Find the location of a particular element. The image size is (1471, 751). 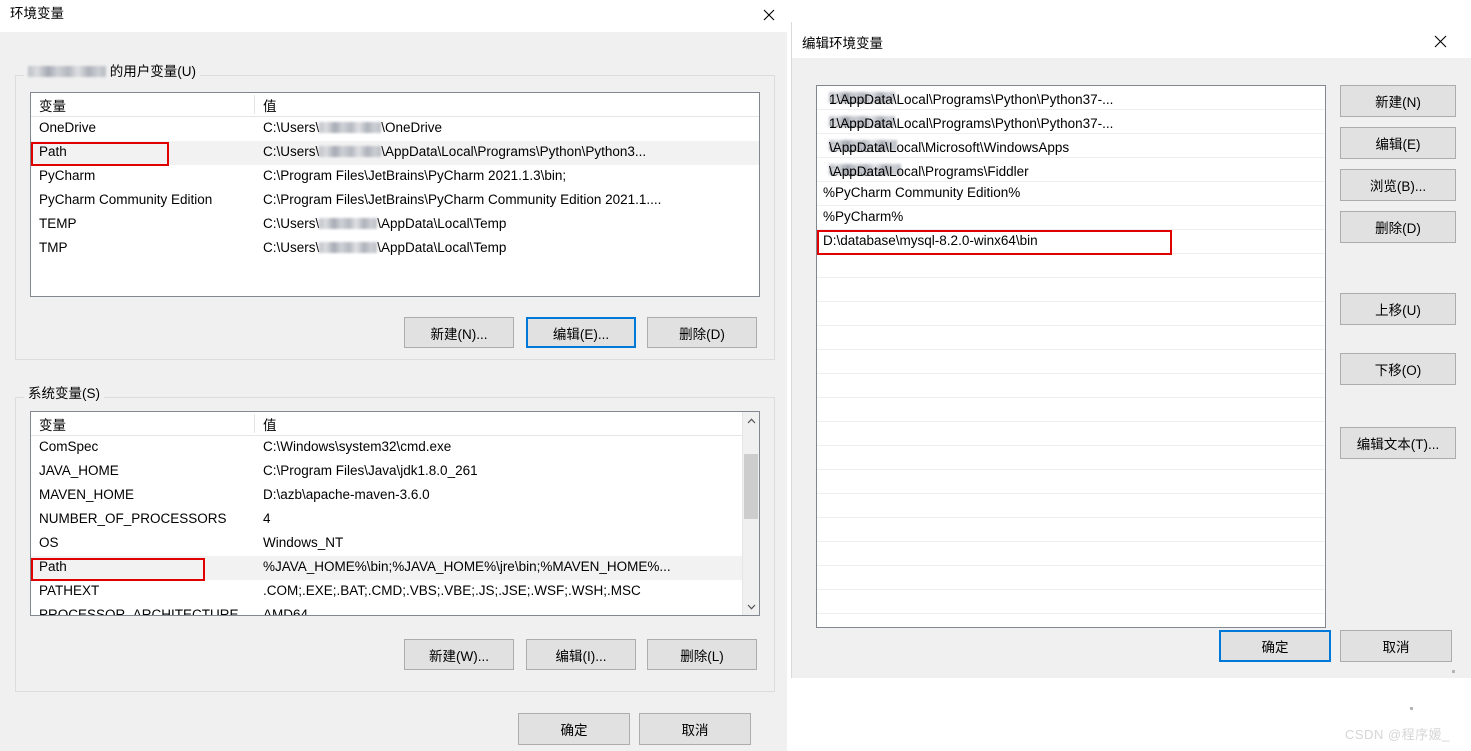

variable-name: PATHEXT is located at coordinates (69, 590).